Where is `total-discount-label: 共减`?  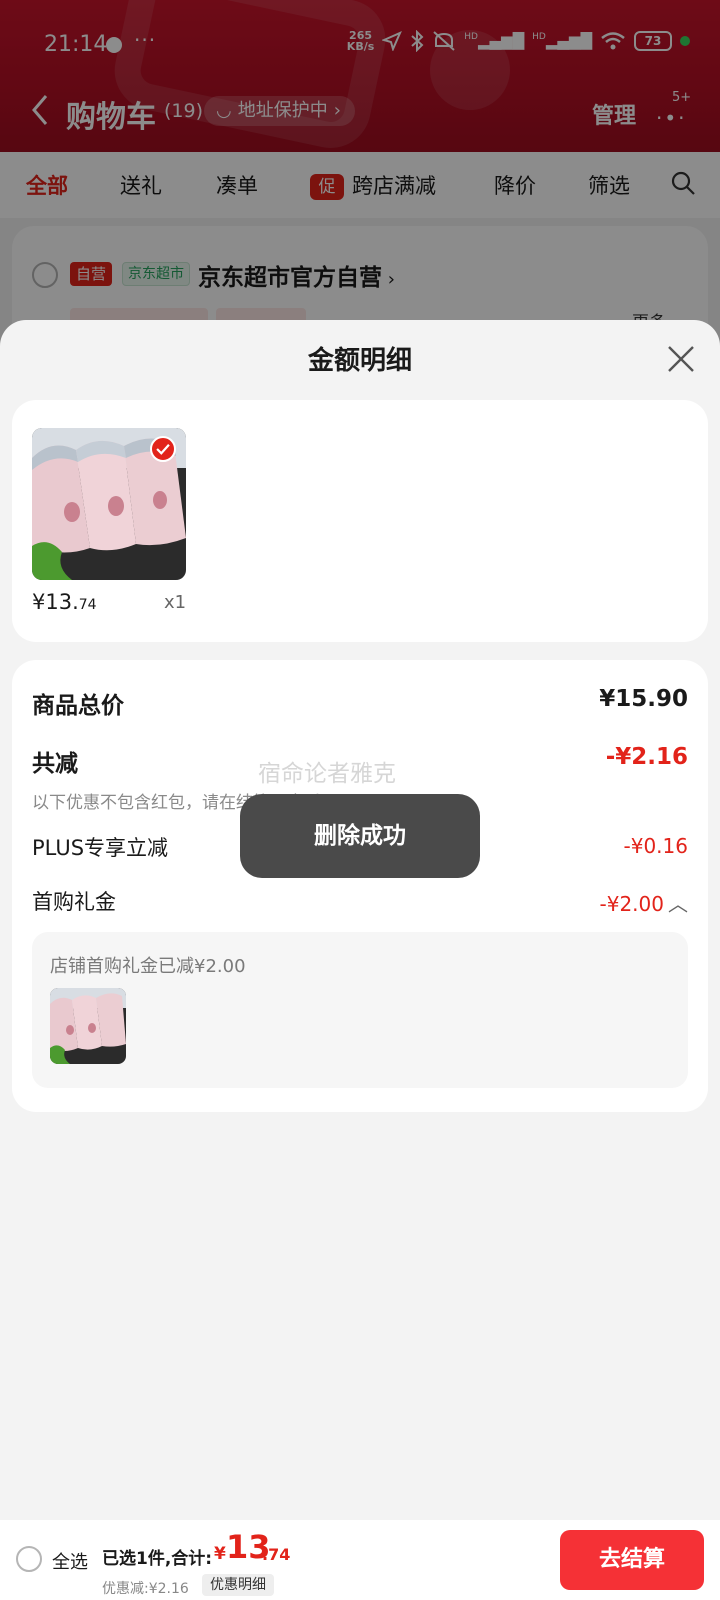
total-discount-label: 共减 is located at coordinates (55, 764).